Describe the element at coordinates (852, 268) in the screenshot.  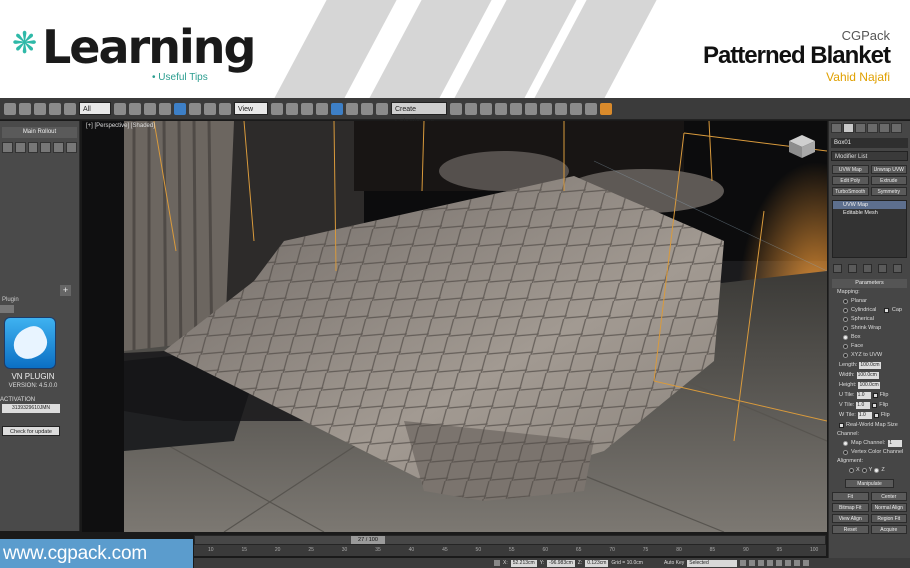
I see `show-end-result-icon` at that location.